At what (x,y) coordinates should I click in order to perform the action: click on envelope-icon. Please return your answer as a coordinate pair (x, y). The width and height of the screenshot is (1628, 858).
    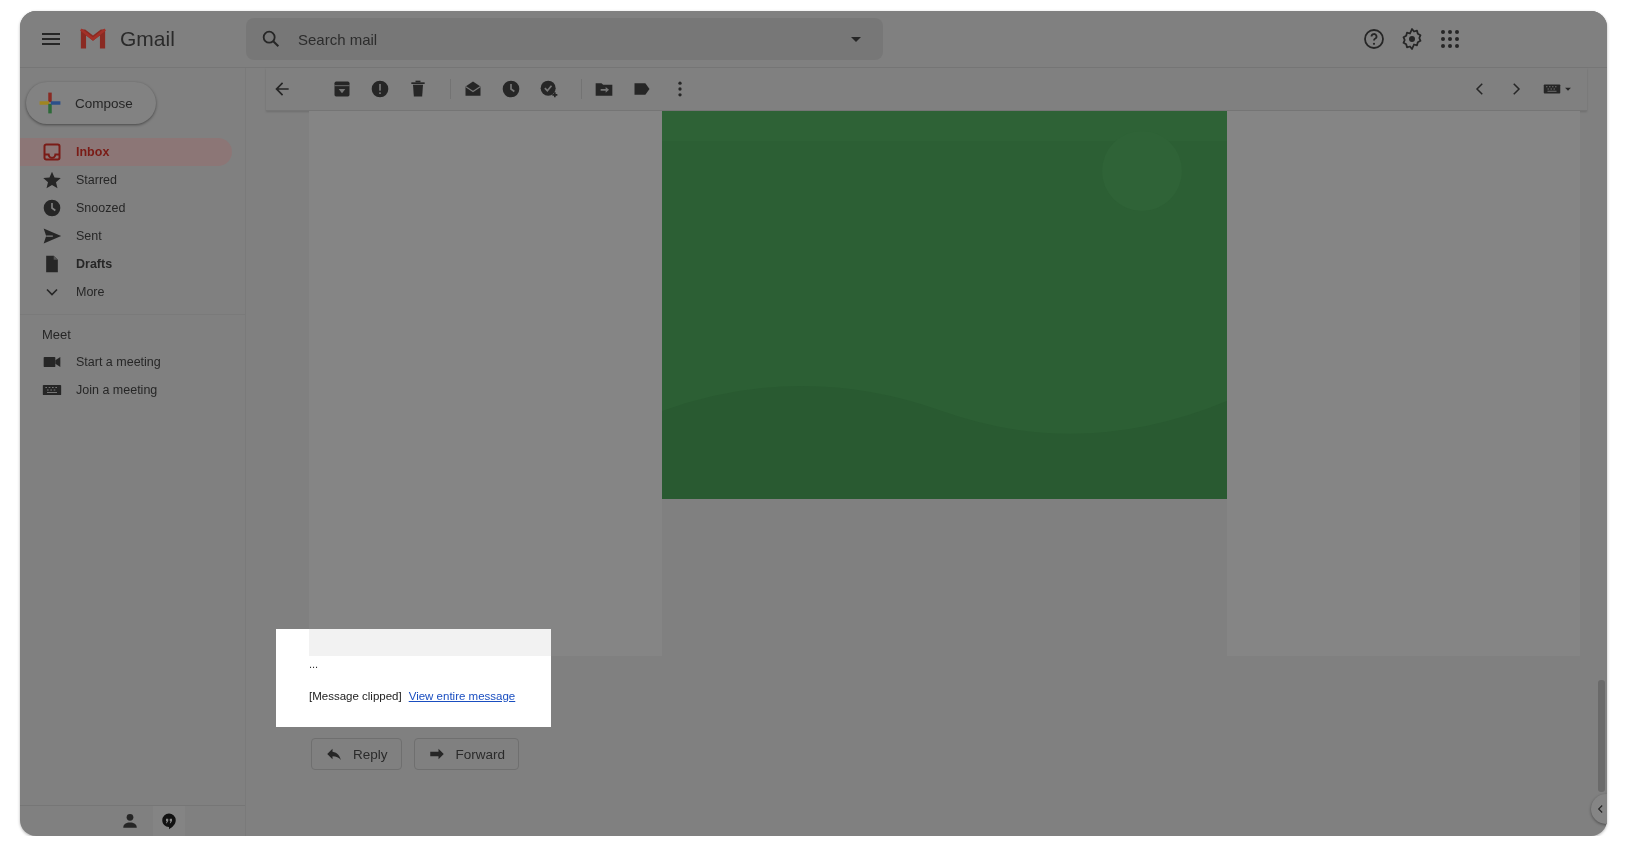
    Looking at the image, I should click on (473, 89).